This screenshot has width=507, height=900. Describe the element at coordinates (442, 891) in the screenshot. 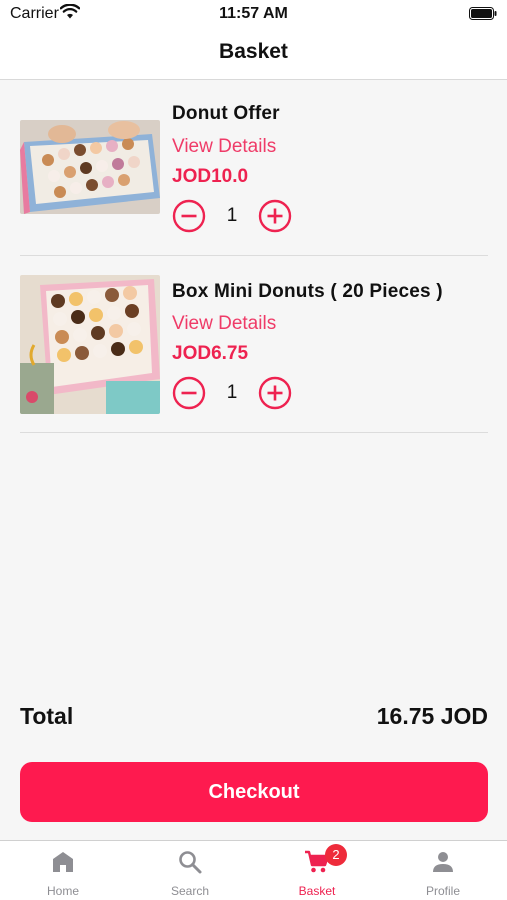

I see `tab-label: Profile` at that location.